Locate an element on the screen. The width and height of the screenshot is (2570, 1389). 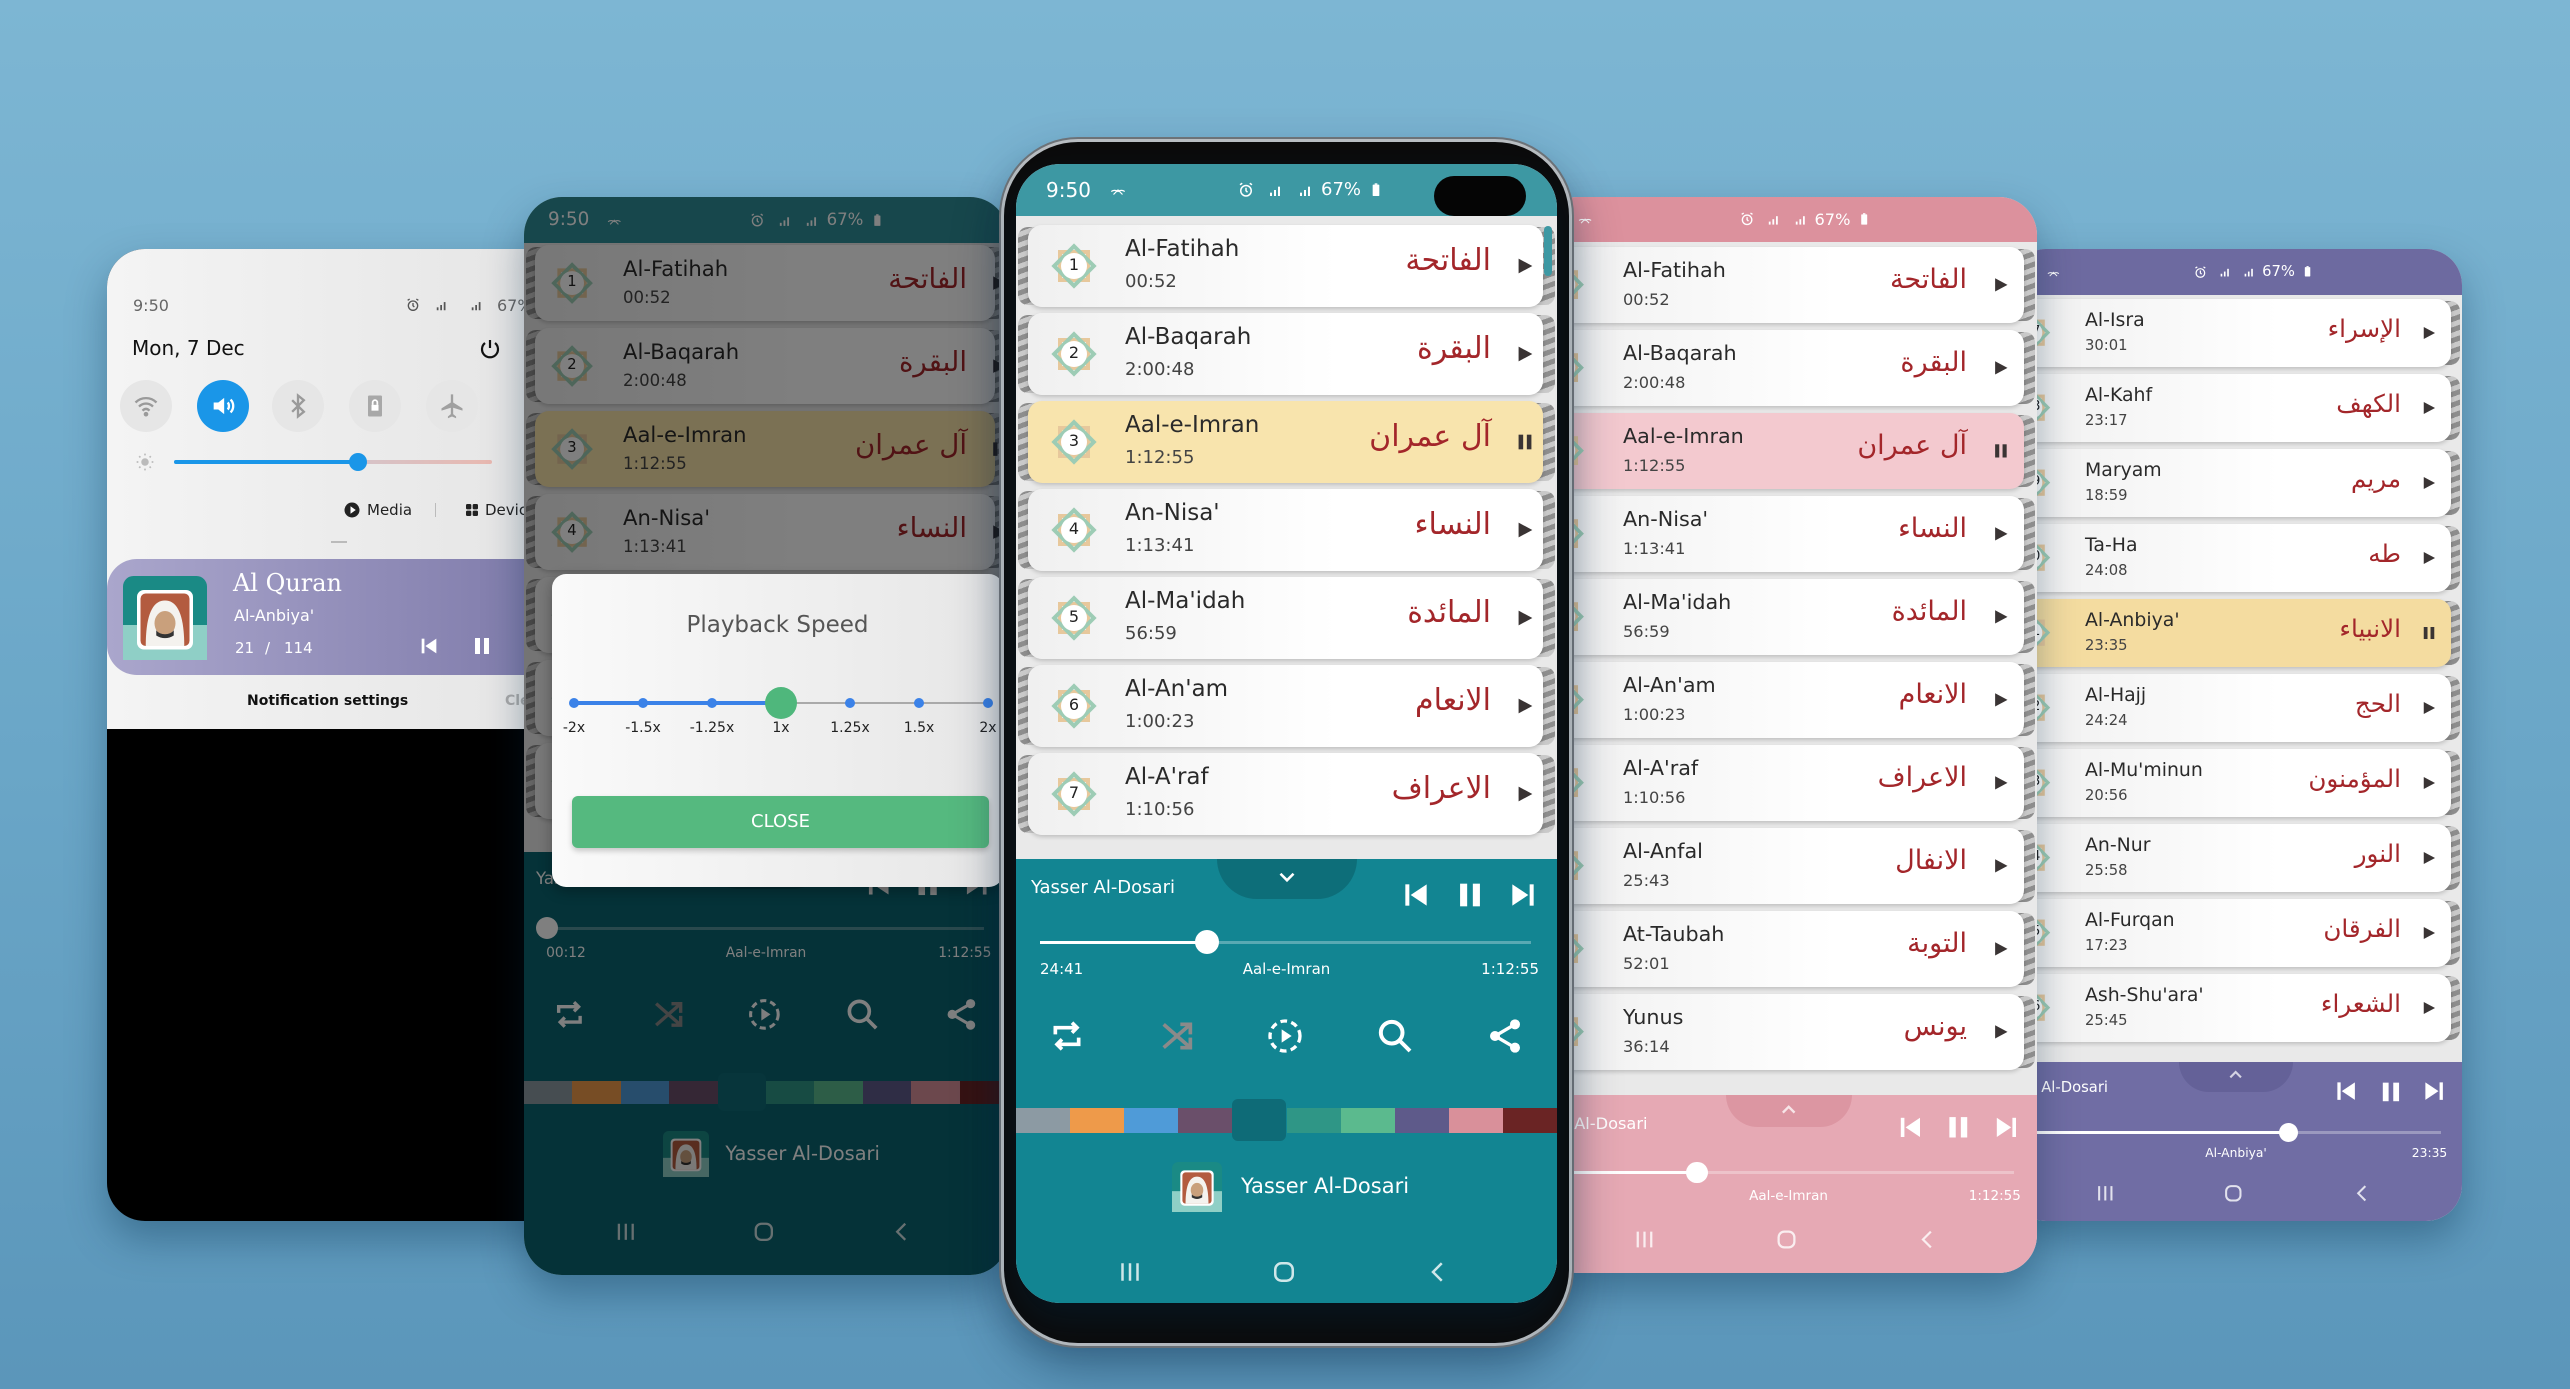
surah-row: 19Maryam18:59مريم is located at coordinates (2236, 483).